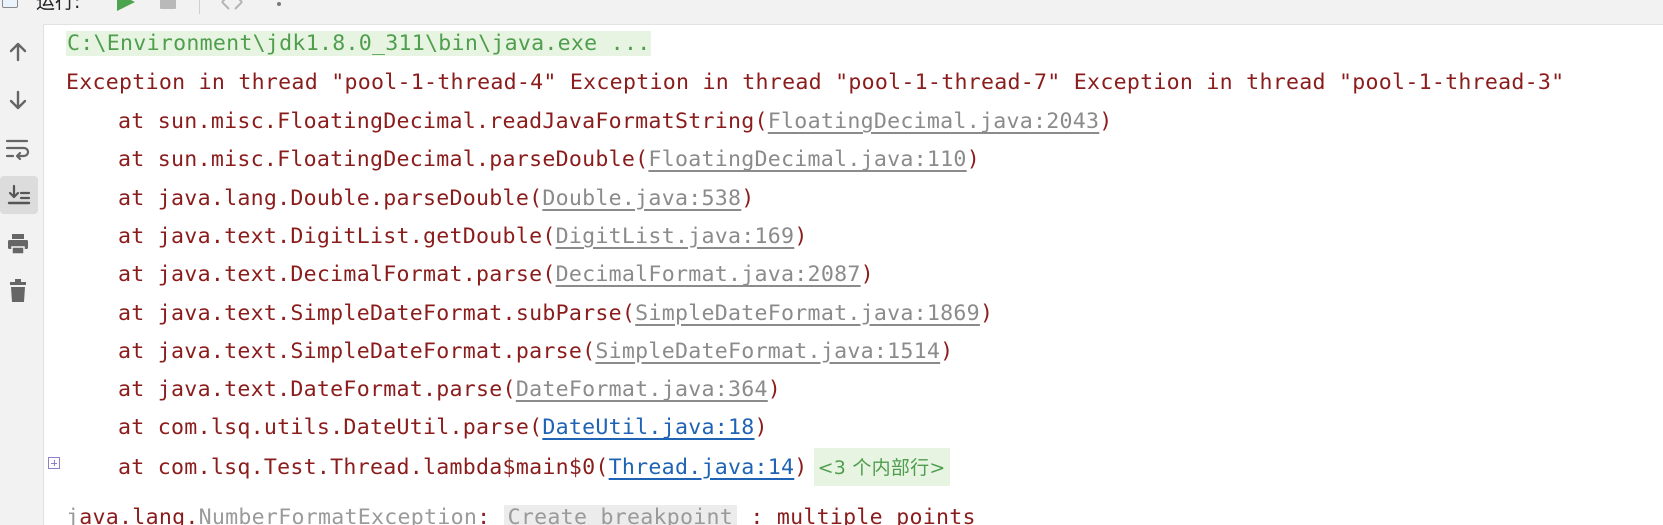 Image resolution: width=1663 pixels, height=525 pixels. What do you see at coordinates (199, 7) in the screenshot?
I see `toolbar-separator` at bounding box center [199, 7].